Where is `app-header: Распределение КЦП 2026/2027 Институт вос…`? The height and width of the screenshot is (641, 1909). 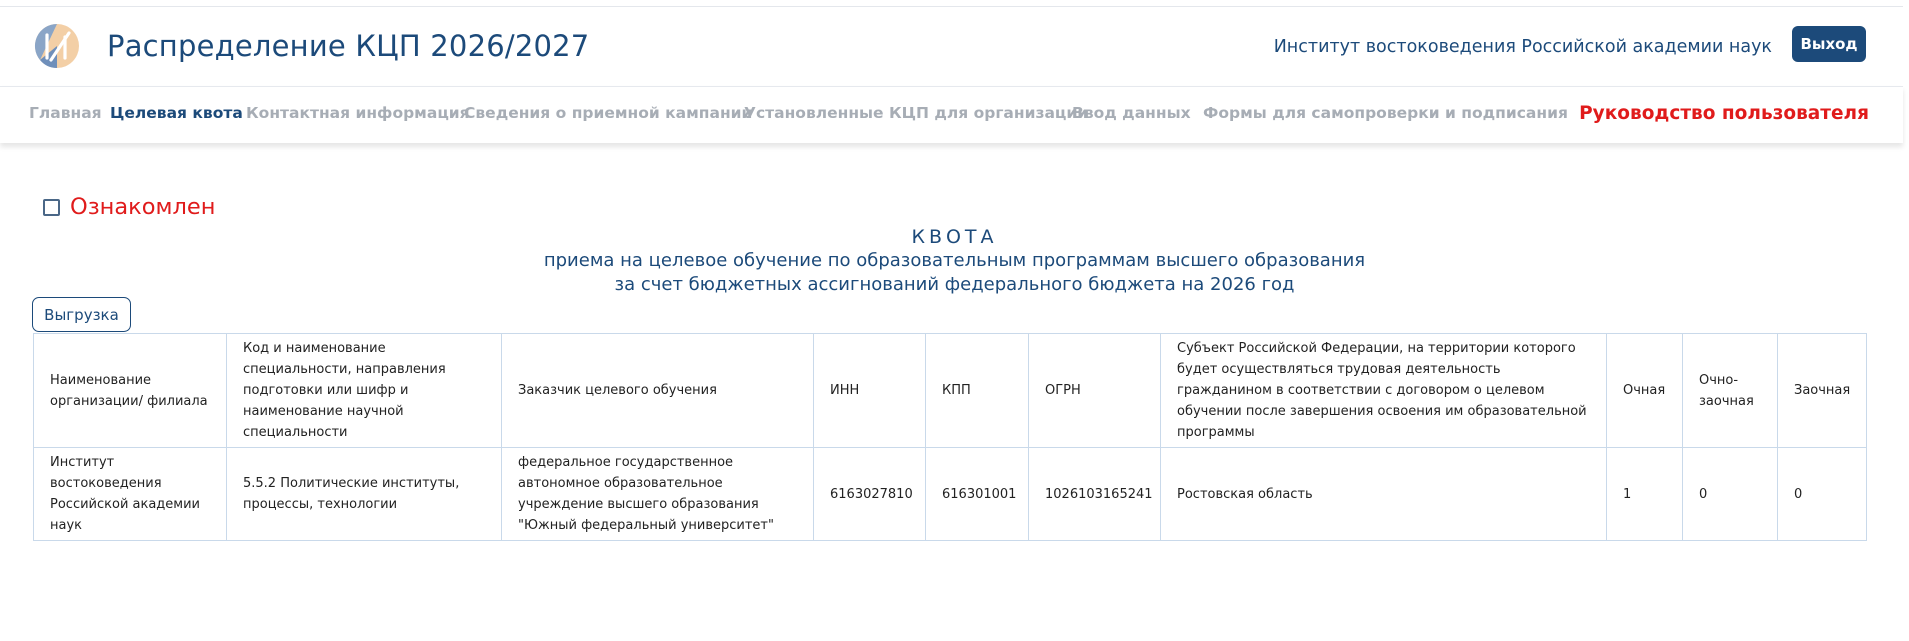 app-header: Распределение КЦП 2026/2027 Институт вос… is located at coordinates (951, 46).